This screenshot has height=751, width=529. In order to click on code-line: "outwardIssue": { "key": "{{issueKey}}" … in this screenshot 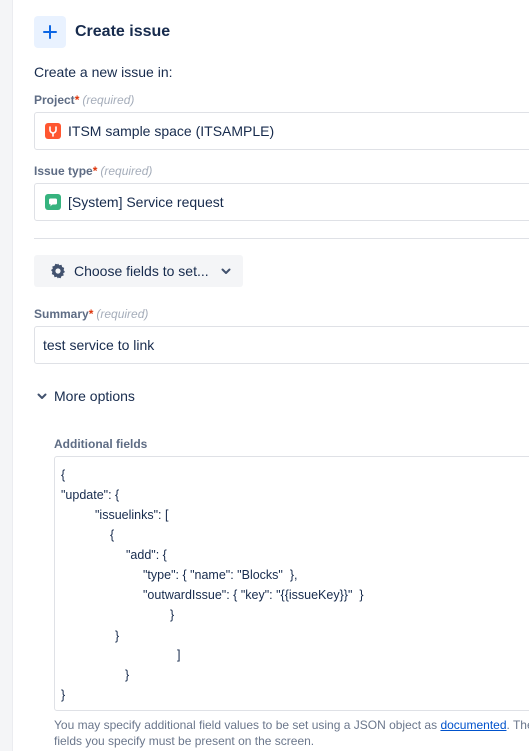, I will do `click(253, 595)`.